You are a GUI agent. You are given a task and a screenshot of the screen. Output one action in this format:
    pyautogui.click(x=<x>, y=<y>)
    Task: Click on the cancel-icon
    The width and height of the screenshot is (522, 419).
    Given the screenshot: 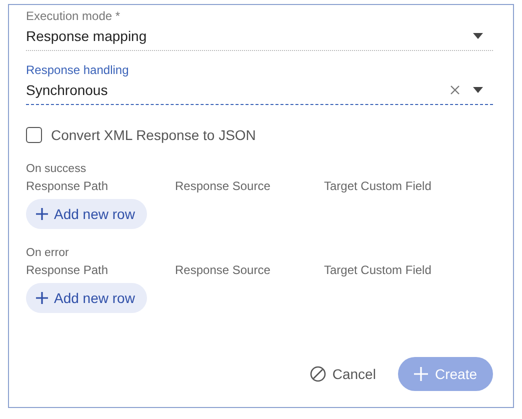 What is the action you would take?
    pyautogui.click(x=318, y=374)
    